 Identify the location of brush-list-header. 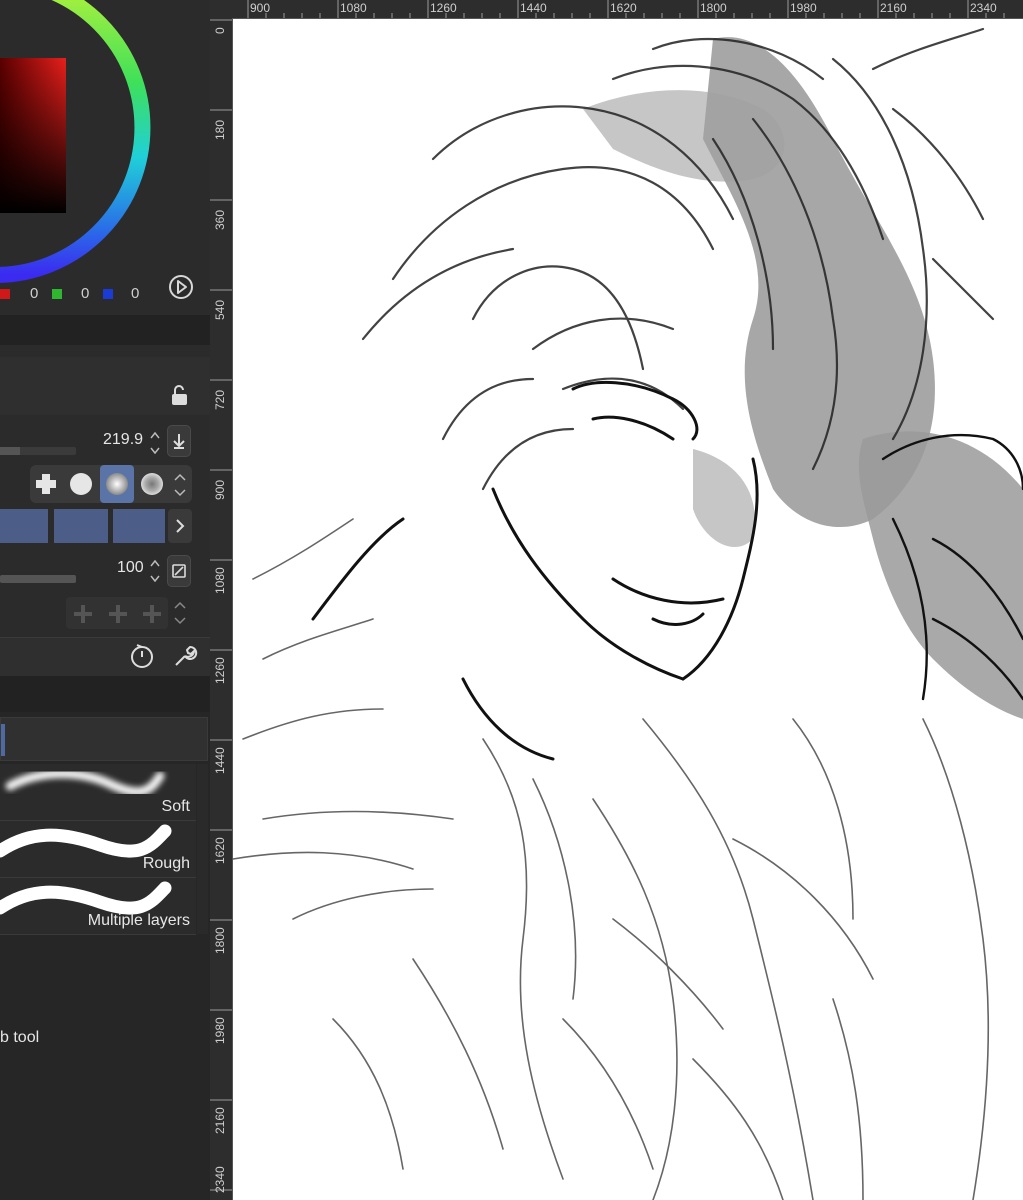
(104, 739).